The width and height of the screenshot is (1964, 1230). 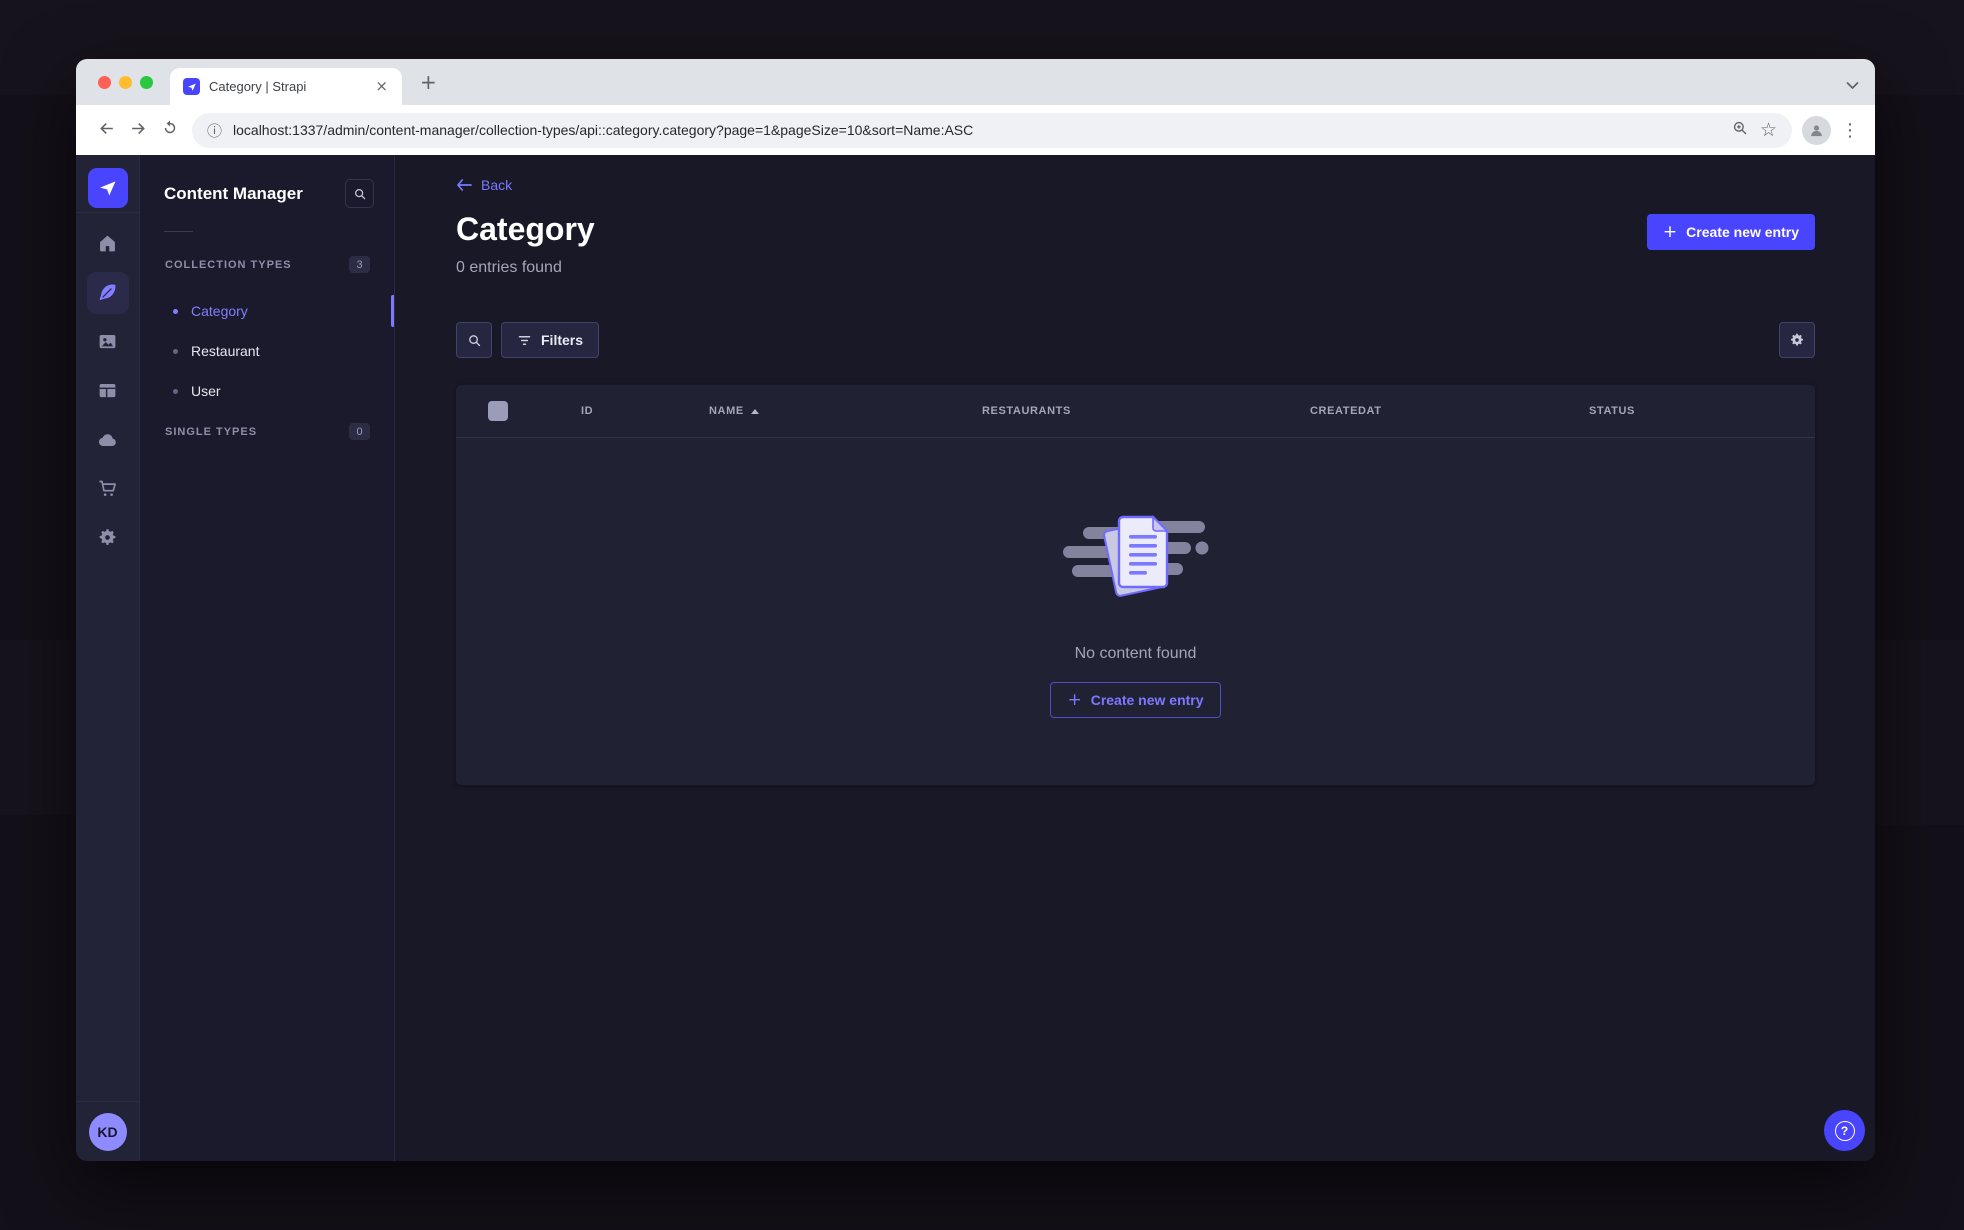 What do you see at coordinates (1852, 86) in the screenshot?
I see `tab-search-chevron-icon` at bounding box center [1852, 86].